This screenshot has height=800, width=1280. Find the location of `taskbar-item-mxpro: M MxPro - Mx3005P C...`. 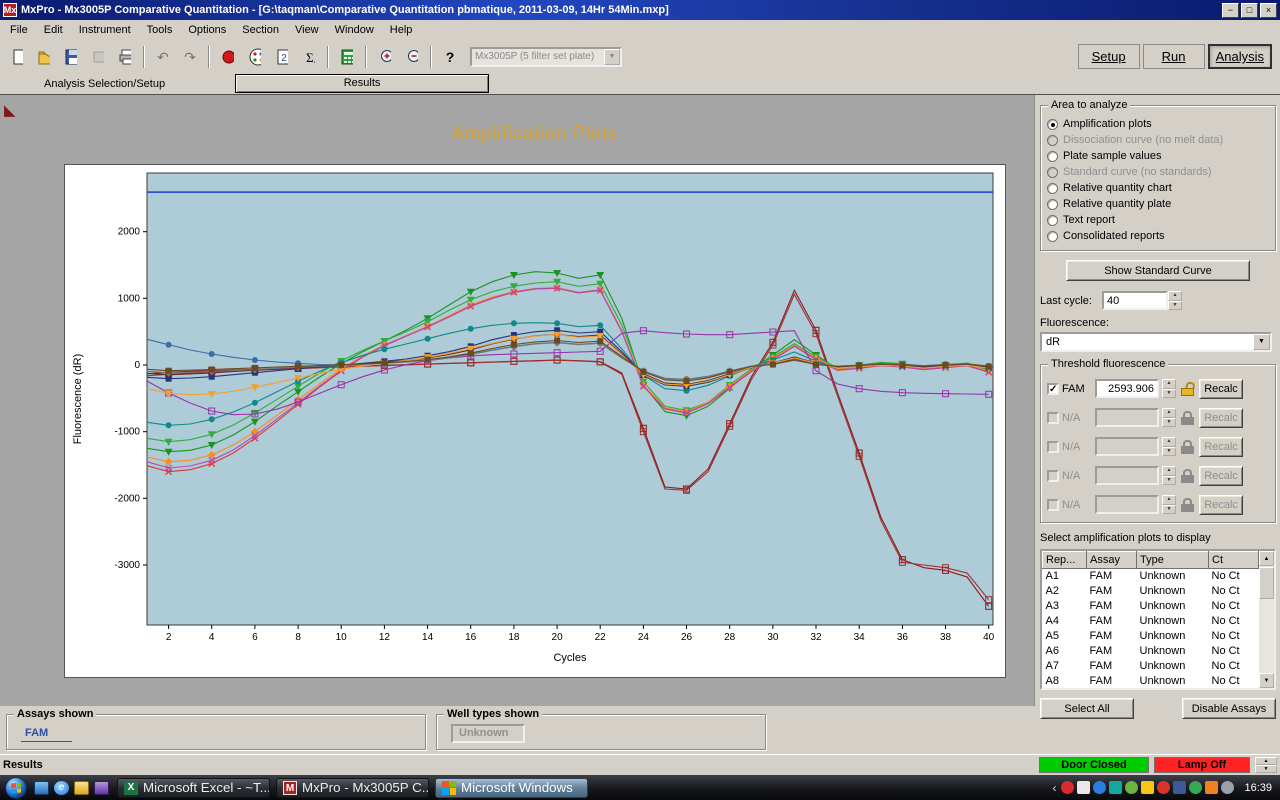

taskbar-item-mxpro: M MxPro - Mx3005P C... is located at coordinates (352, 787).